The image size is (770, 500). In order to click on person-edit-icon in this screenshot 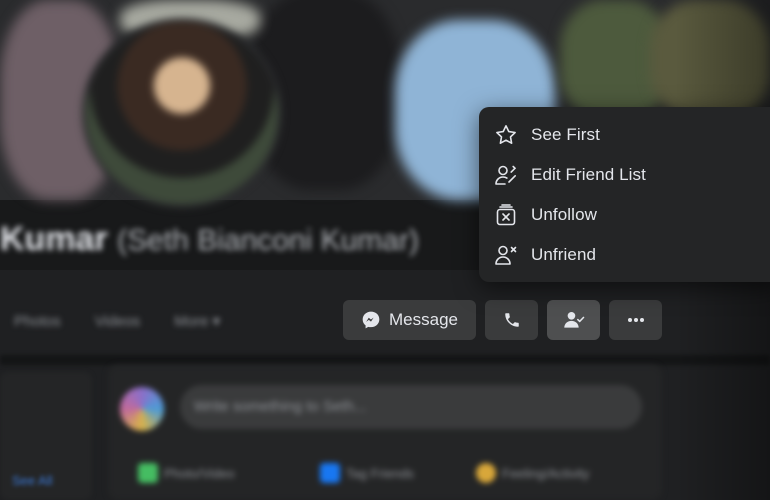, I will do `click(506, 175)`.